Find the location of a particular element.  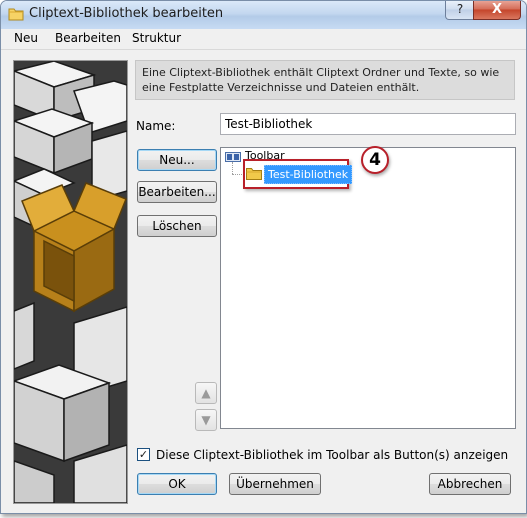

cancel-button-label: Abbrechen is located at coordinates (470, 484).